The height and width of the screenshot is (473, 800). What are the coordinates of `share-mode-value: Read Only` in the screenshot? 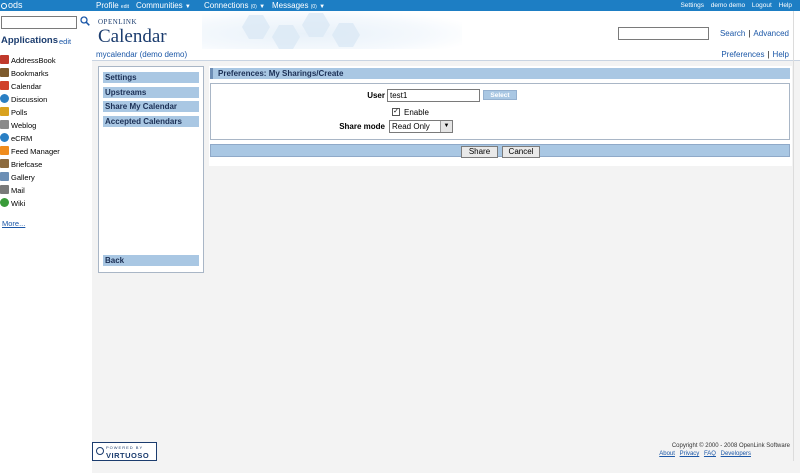 It's located at (411, 126).